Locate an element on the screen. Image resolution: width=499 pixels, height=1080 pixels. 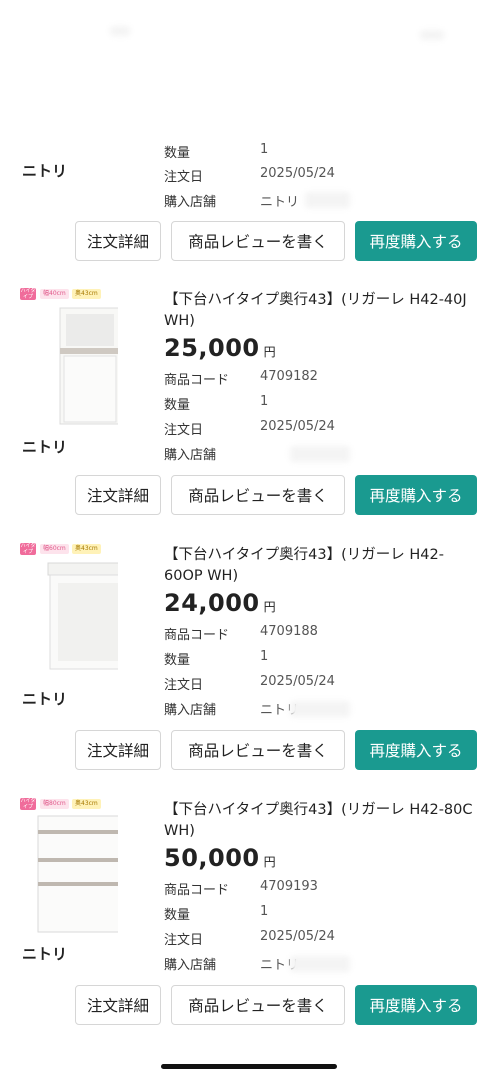
product-price: 24,000 円 is located at coordinates (220, 603).